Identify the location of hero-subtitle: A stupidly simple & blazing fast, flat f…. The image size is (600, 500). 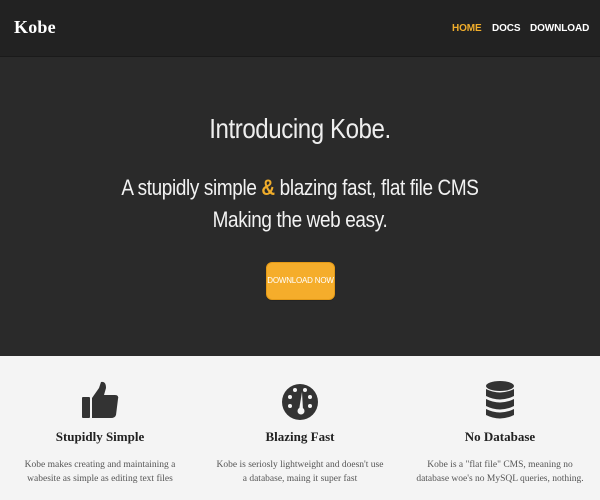
(300, 188).